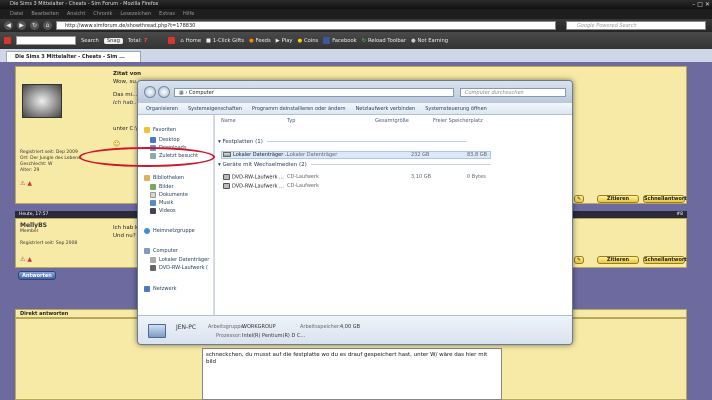  Describe the element at coordinates (299, 109) in the screenshot. I see `cmd-programm-deinstallieren: Programm deinstallieren oder ändern` at that location.